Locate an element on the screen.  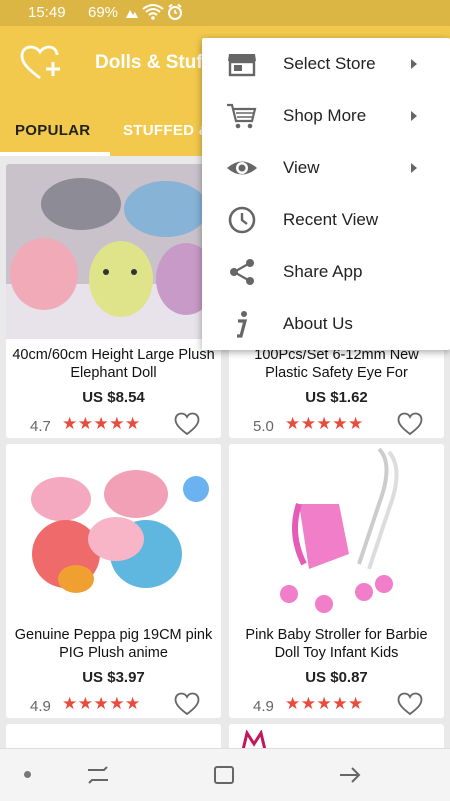
clock-icon is located at coordinates (242, 220).